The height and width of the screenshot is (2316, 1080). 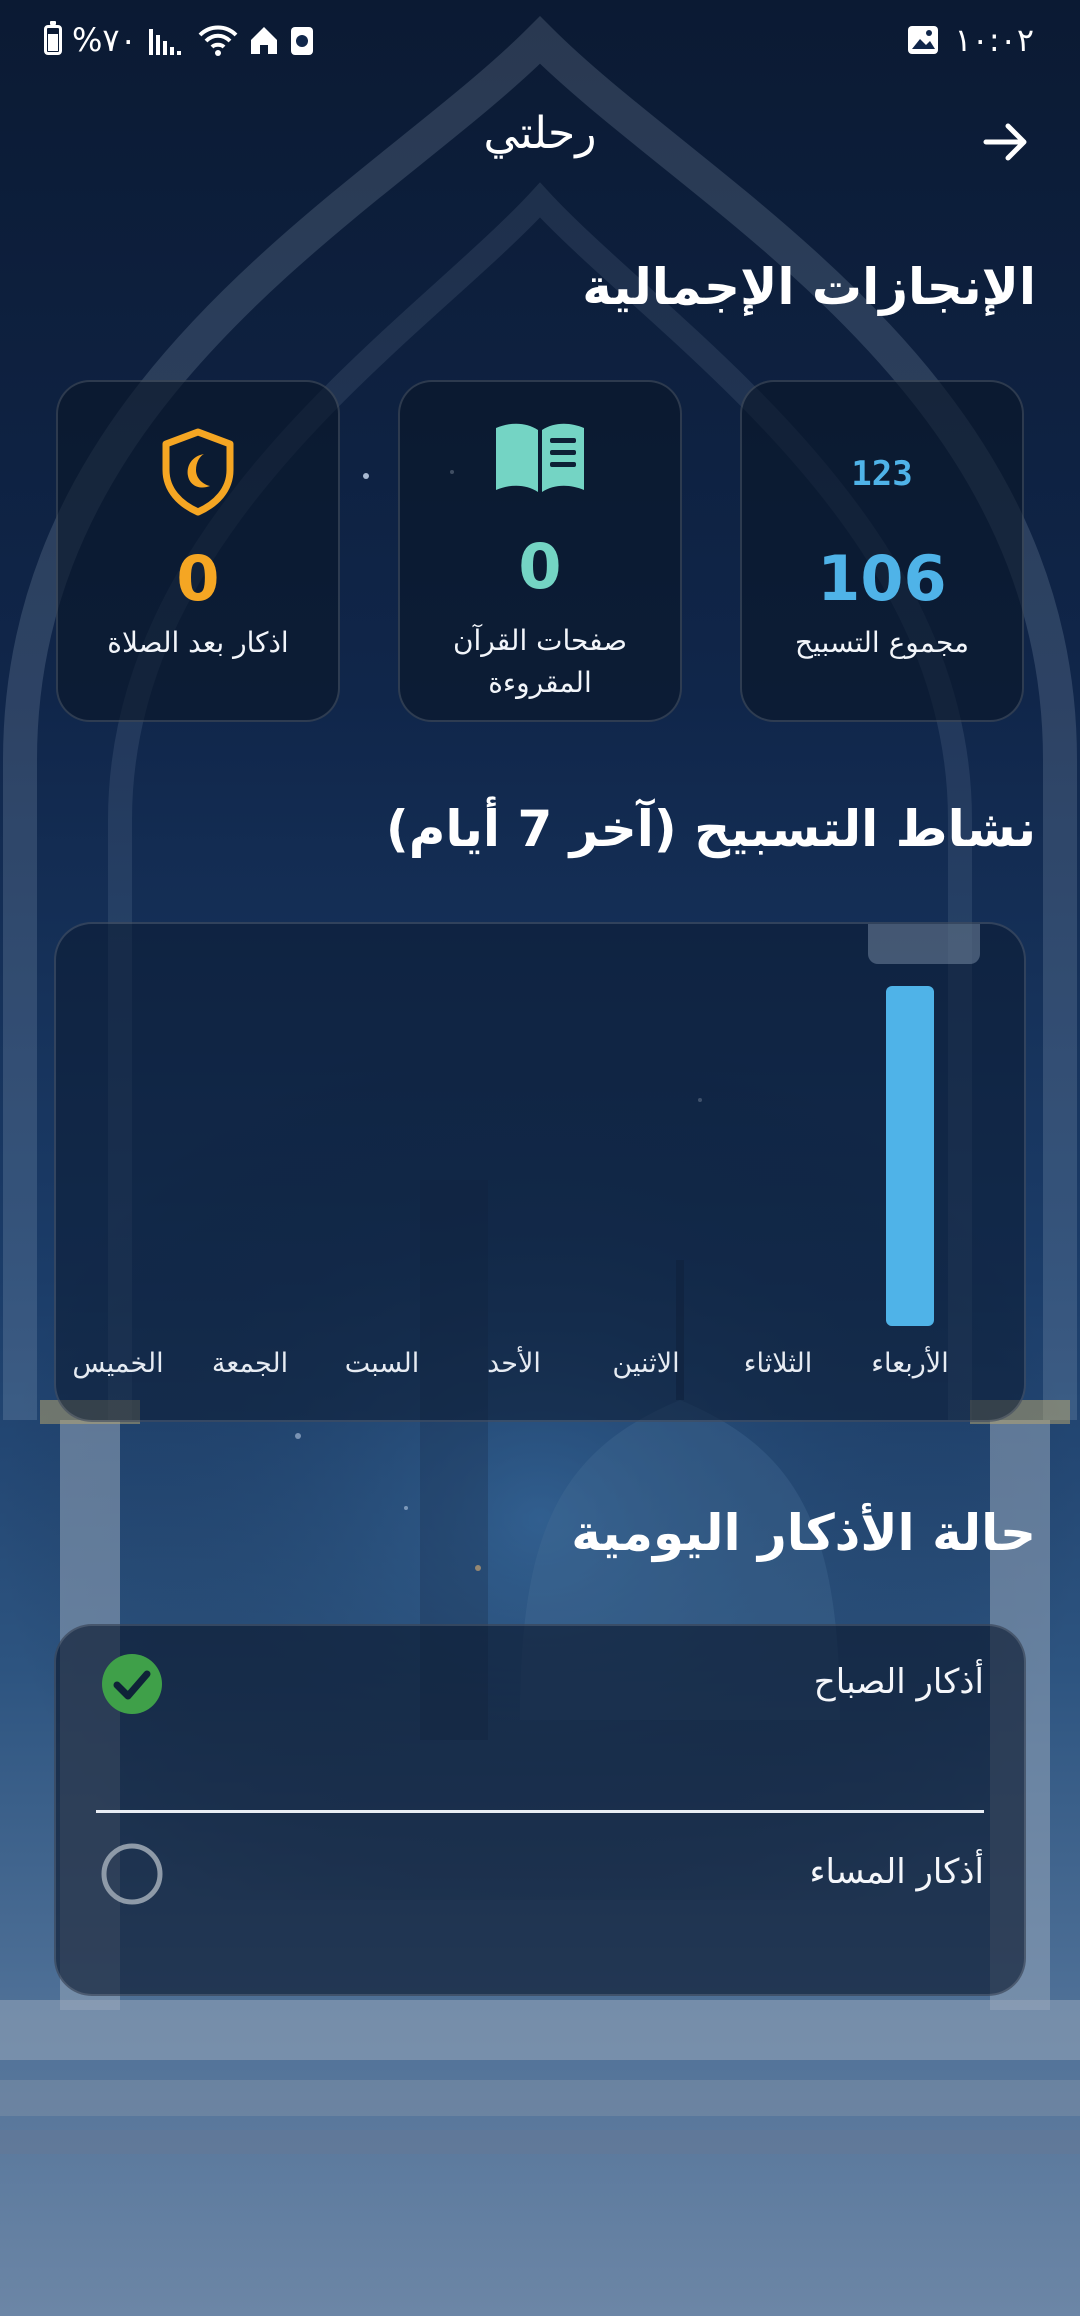 I want to click on arrow-right-icon, so click(x=1005, y=142).